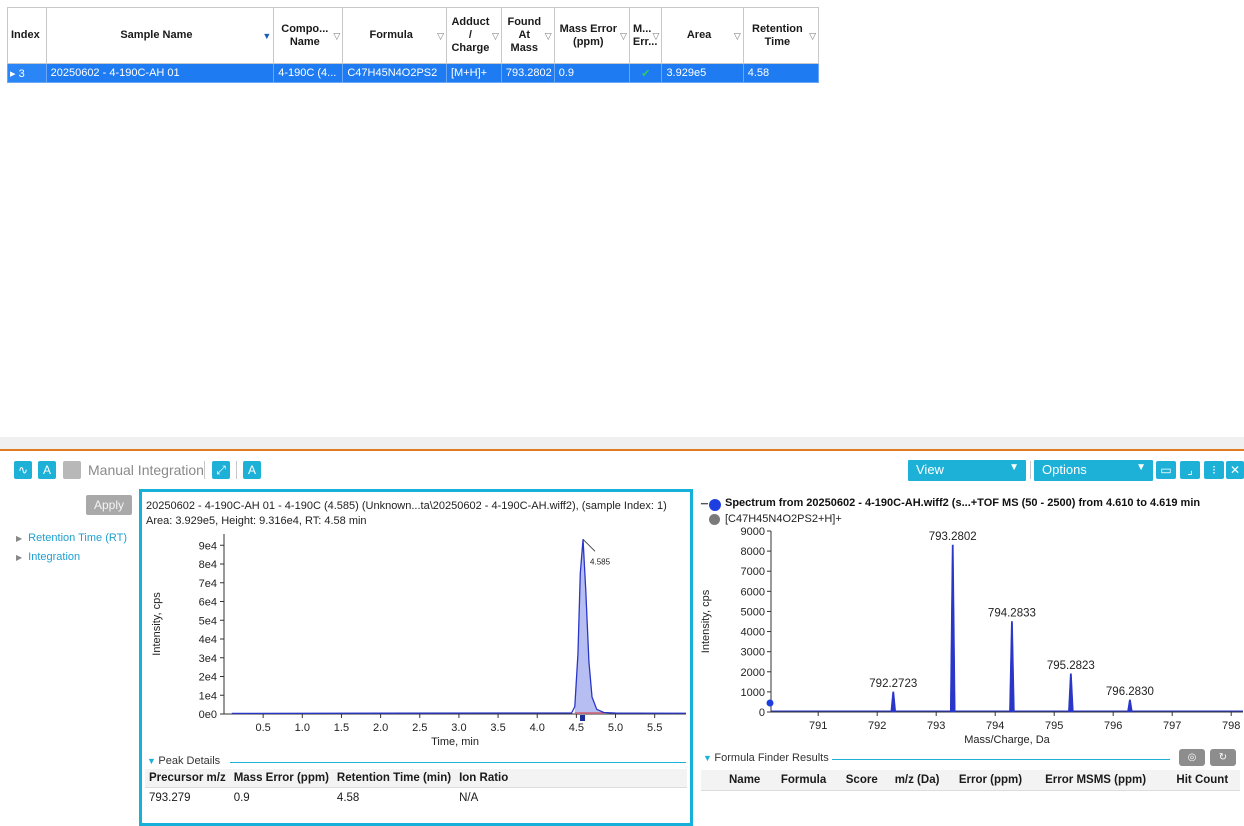  What do you see at coordinates (474, 73) in the screenshot?
I see `adduct-cell: [M+H]+` at bounding box center [474, 73].